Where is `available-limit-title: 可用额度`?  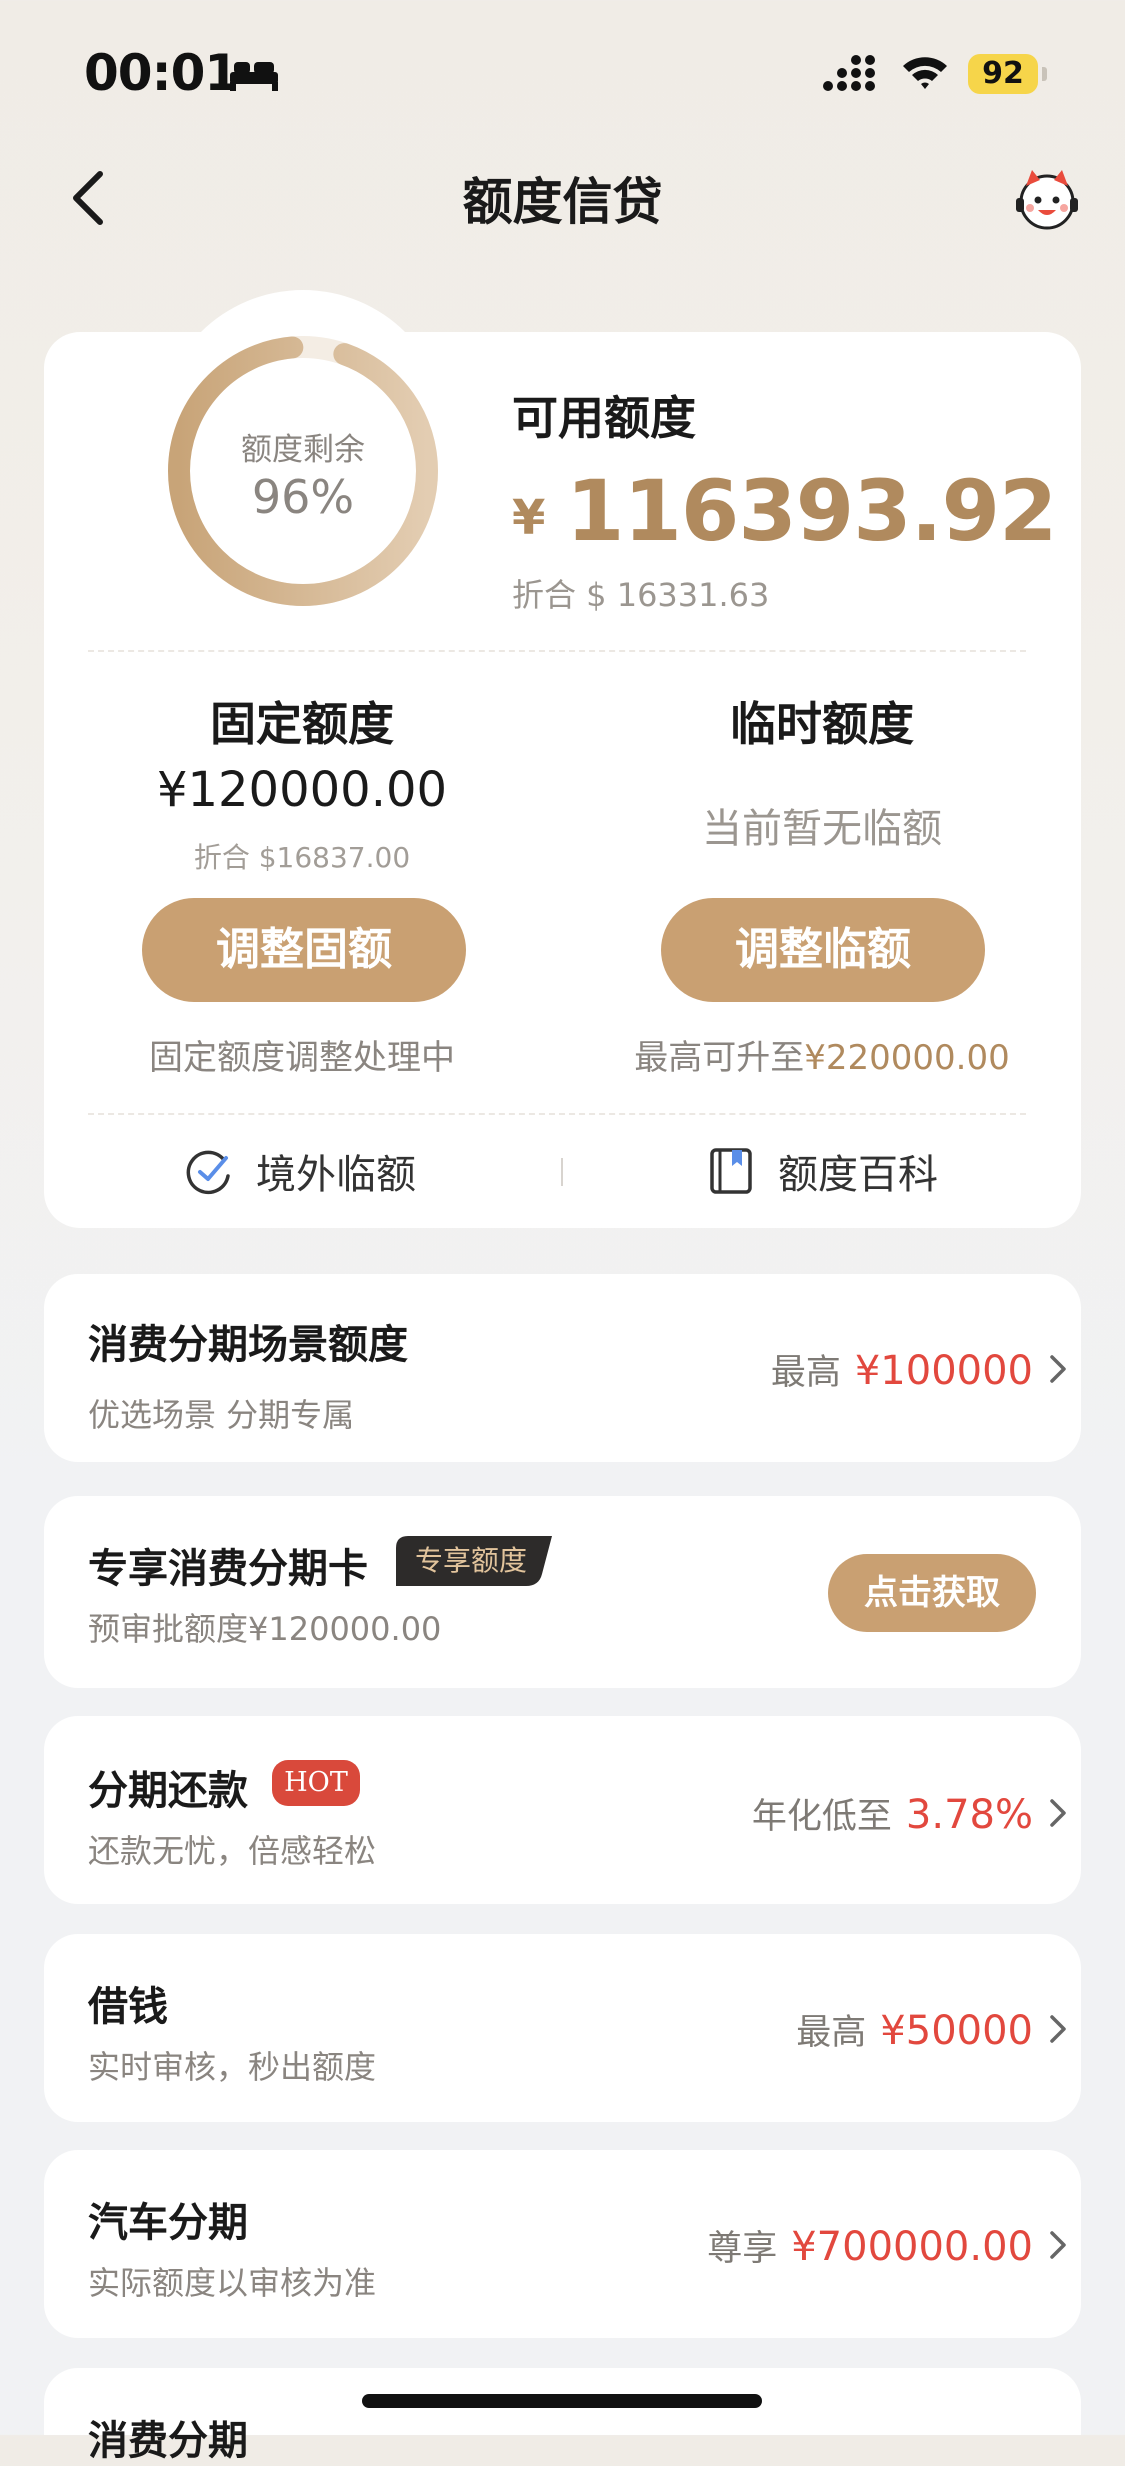
available-limit-title: 可用额度 is located at coordinates (604, 418).